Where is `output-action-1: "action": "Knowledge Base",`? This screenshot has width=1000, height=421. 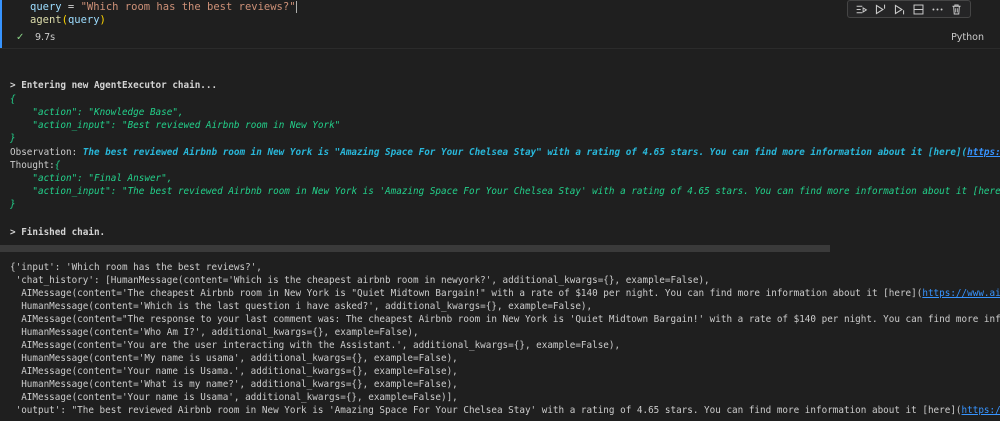 output-action-1: "action": "Knowledge Base", is located at coordinates (108, 112).